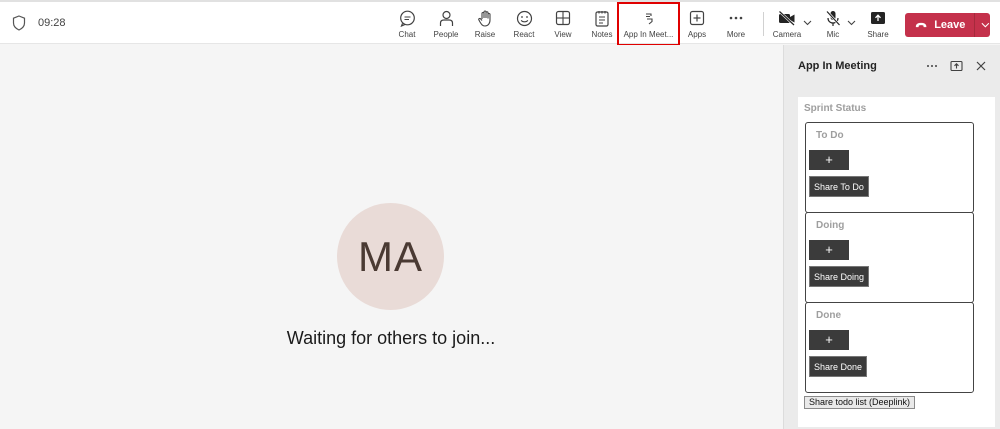  I want to click on panel-more-icon, so click(932, 66).